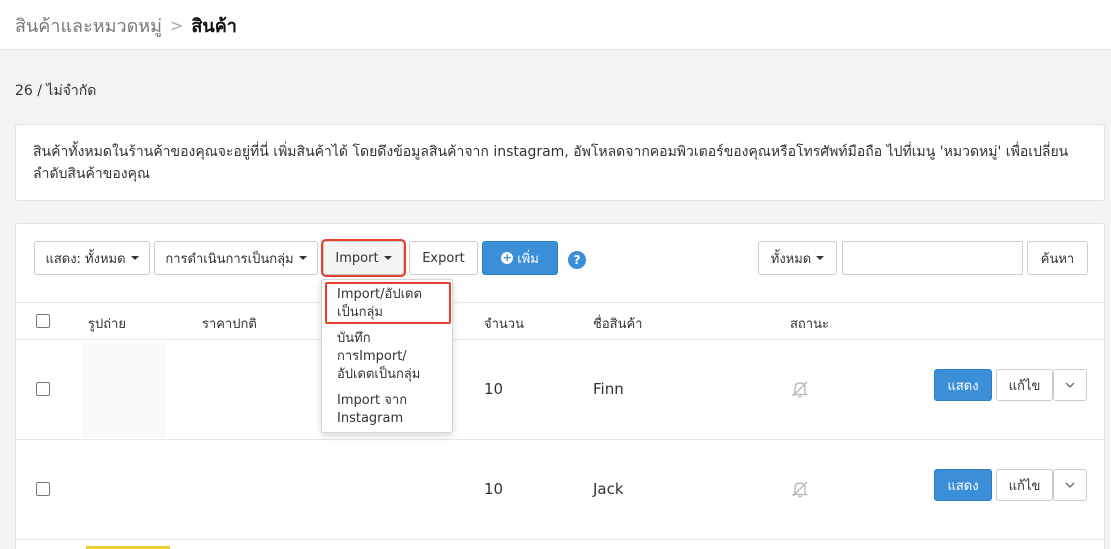 The height and width of the screenshot is (549, 1111). Describe the element at coordinates (357, 258) in the screenshot. I see `import-label: Import` at that location.